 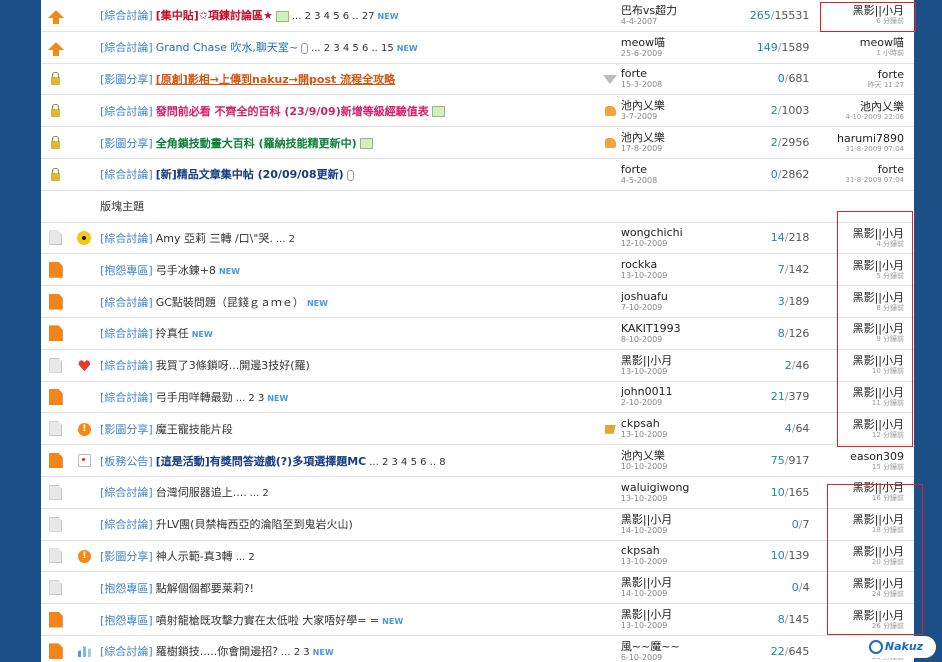 What do you see at coordinates (672, 42) in the screenshot?
I see `author-link: meow喵` at bounding box center [672, 42].